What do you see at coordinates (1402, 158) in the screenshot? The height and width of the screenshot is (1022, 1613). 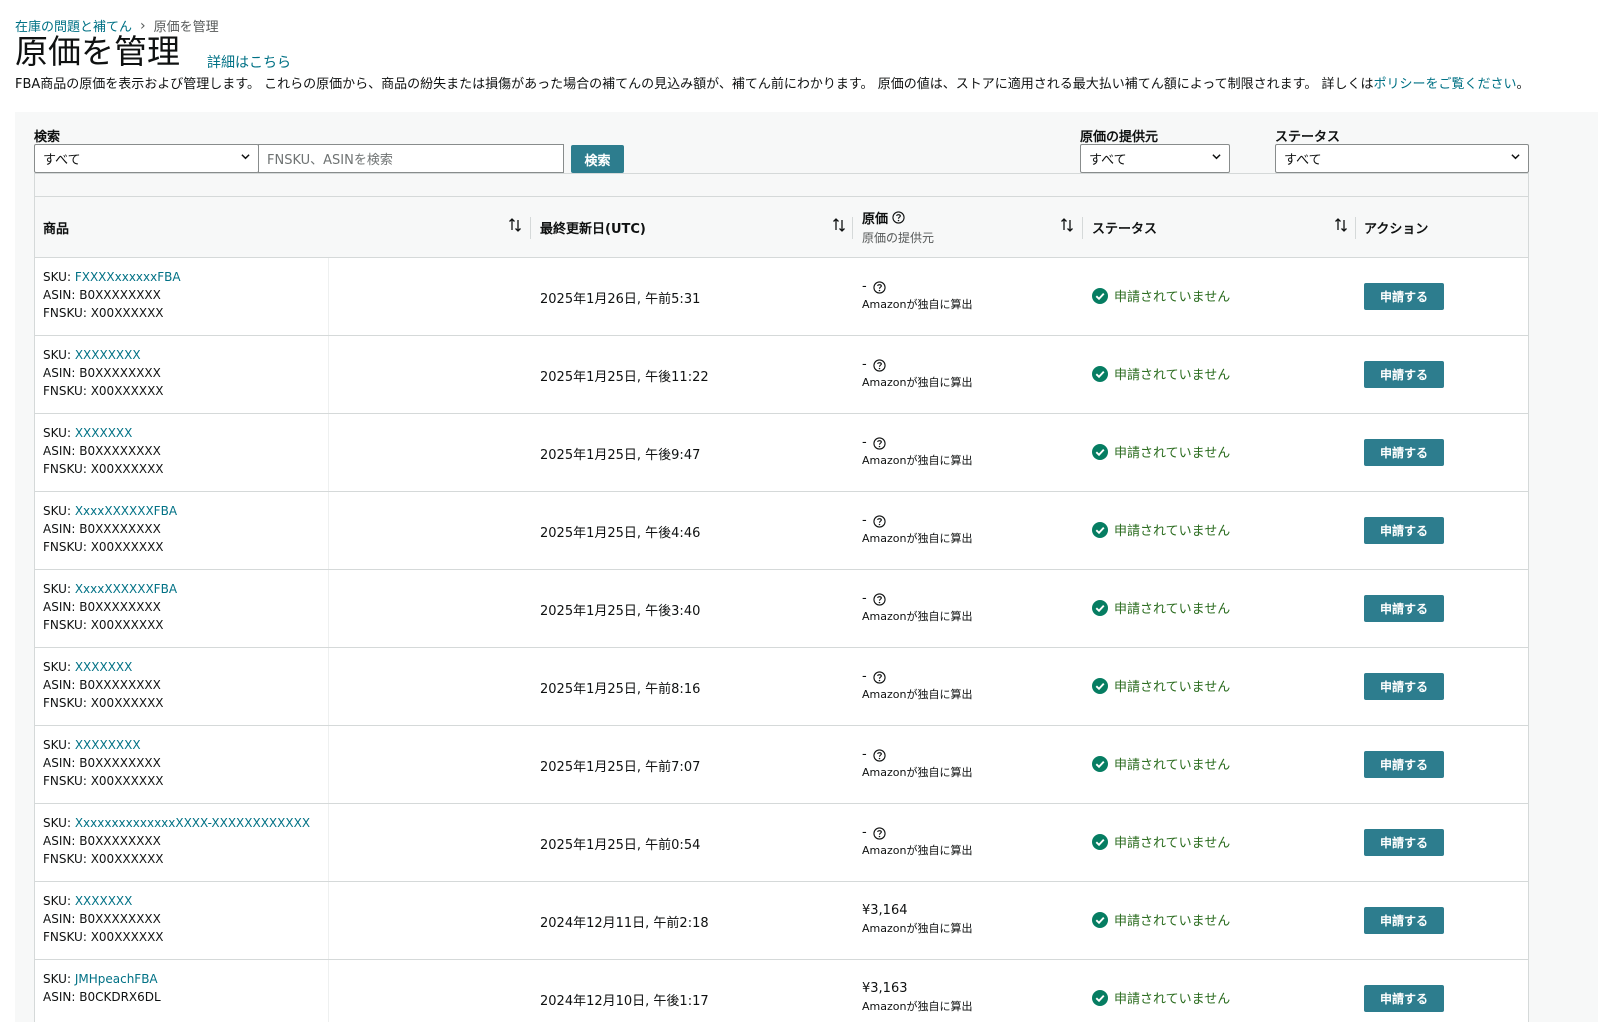 I see `status-select: すべて` at bounding box center [1402, 158].